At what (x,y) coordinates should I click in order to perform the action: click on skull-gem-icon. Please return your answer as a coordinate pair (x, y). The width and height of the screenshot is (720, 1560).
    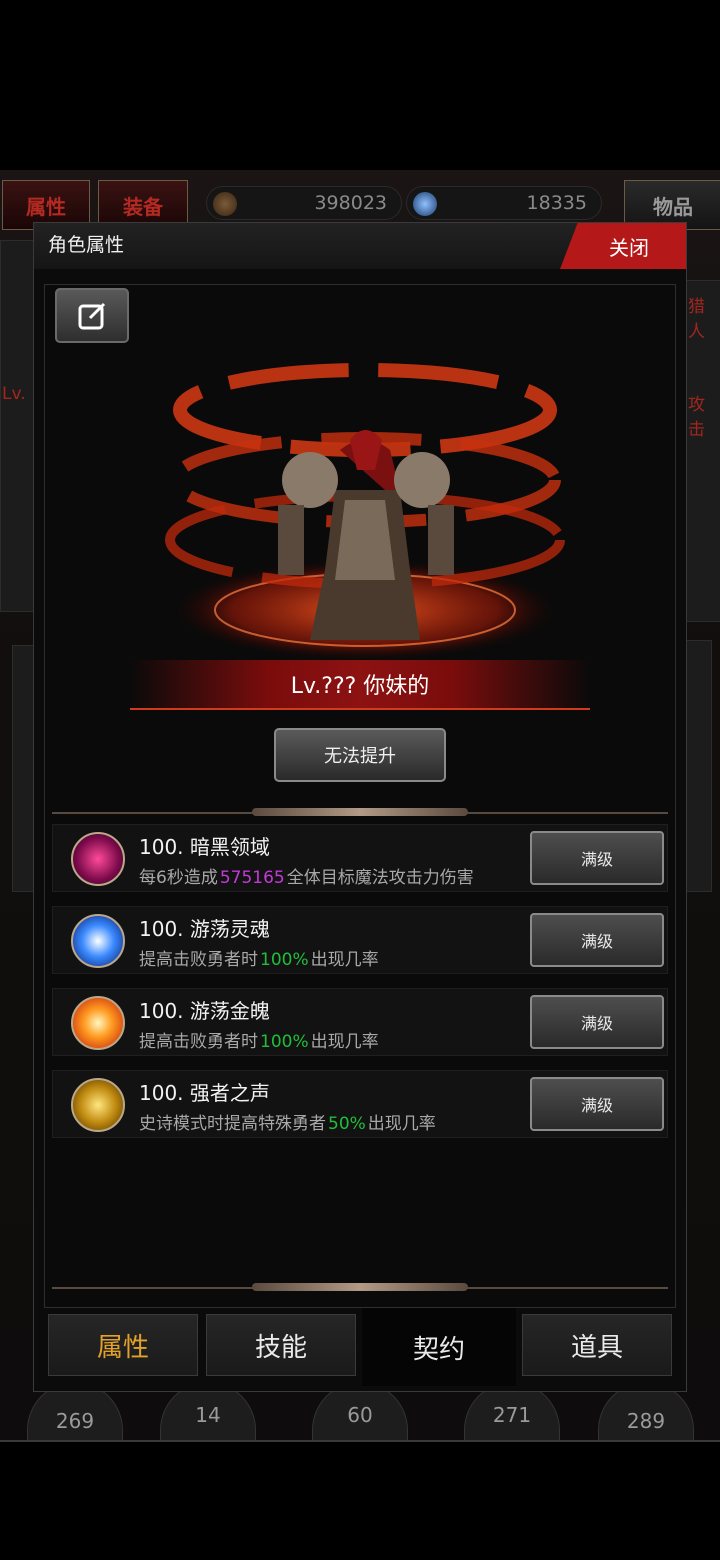
    Looking at the image, I should click on (425, 204).